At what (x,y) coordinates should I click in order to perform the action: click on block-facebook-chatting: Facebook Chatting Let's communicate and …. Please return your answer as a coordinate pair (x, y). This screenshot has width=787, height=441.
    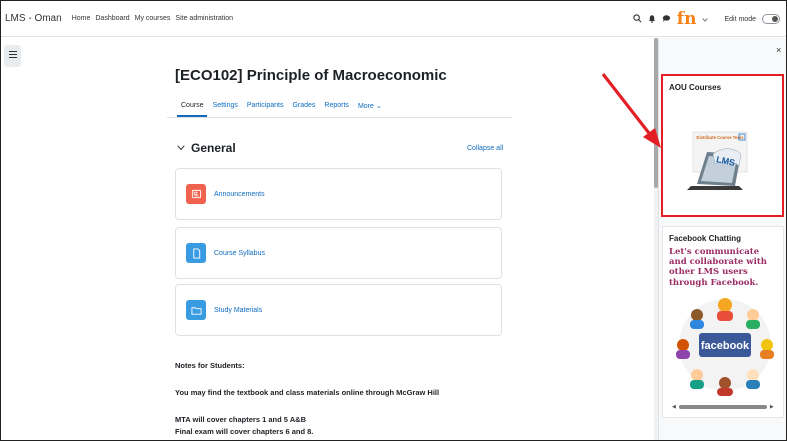
    Looking at the image, I should click on (723, 322).